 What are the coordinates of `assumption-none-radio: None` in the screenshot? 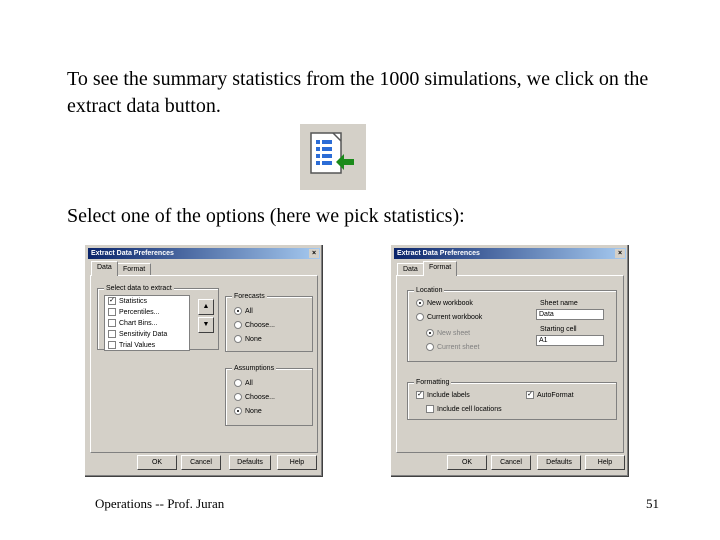 It's located at (248, 412).